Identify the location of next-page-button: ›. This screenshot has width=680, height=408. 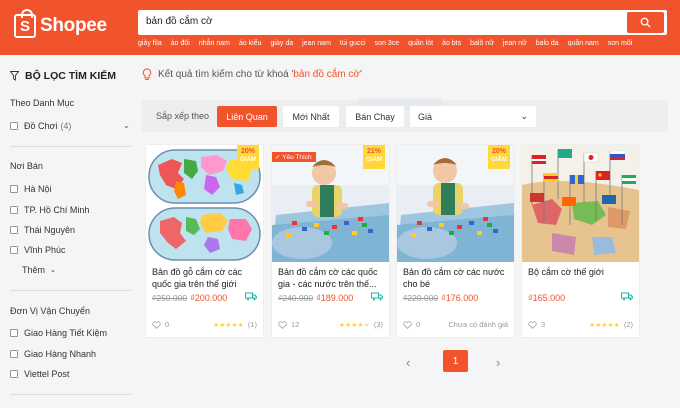
(498, 362).